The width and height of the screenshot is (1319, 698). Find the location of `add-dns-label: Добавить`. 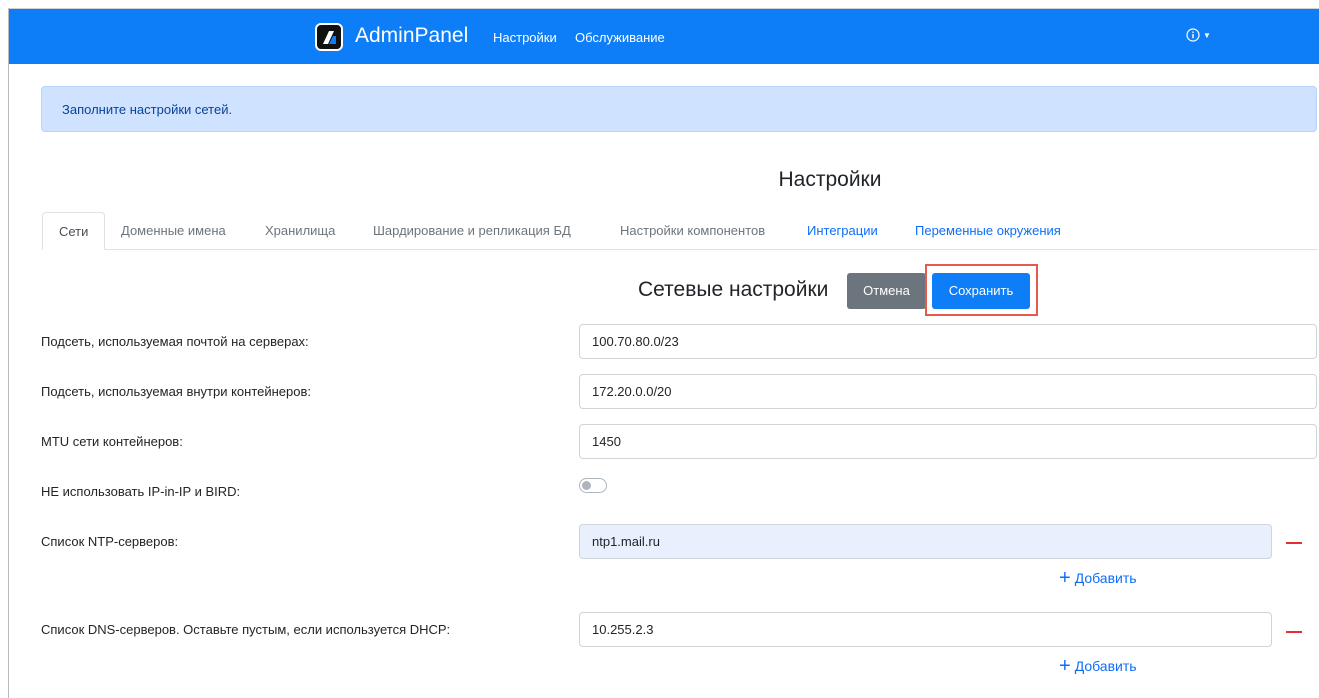

add-dns-label: Добавить is located at coordinates (1105, 666).